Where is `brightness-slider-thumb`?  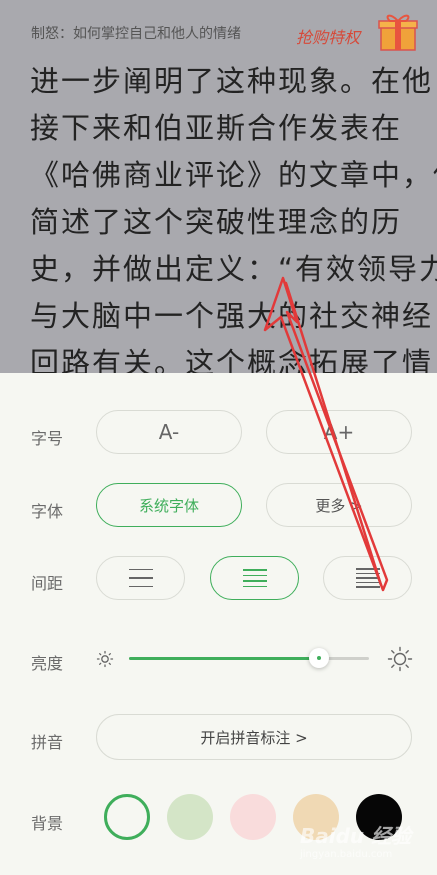
brightness-slider-thumb is located at coordinates (318, 658).